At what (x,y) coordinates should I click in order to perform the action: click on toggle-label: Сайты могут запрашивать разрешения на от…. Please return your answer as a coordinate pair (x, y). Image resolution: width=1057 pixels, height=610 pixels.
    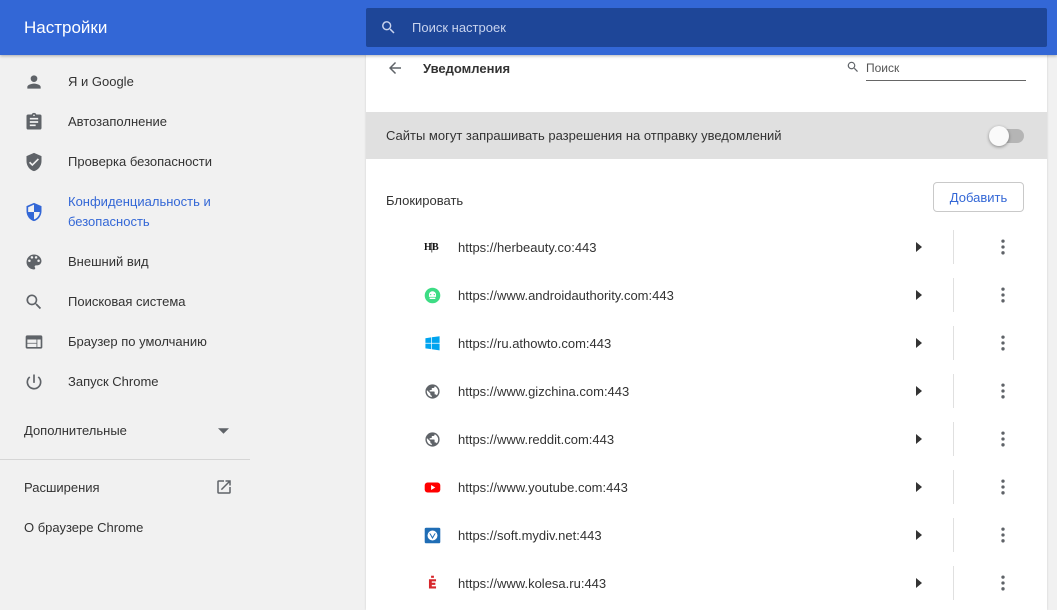
    Looking at the image, I should click on (584, 135).